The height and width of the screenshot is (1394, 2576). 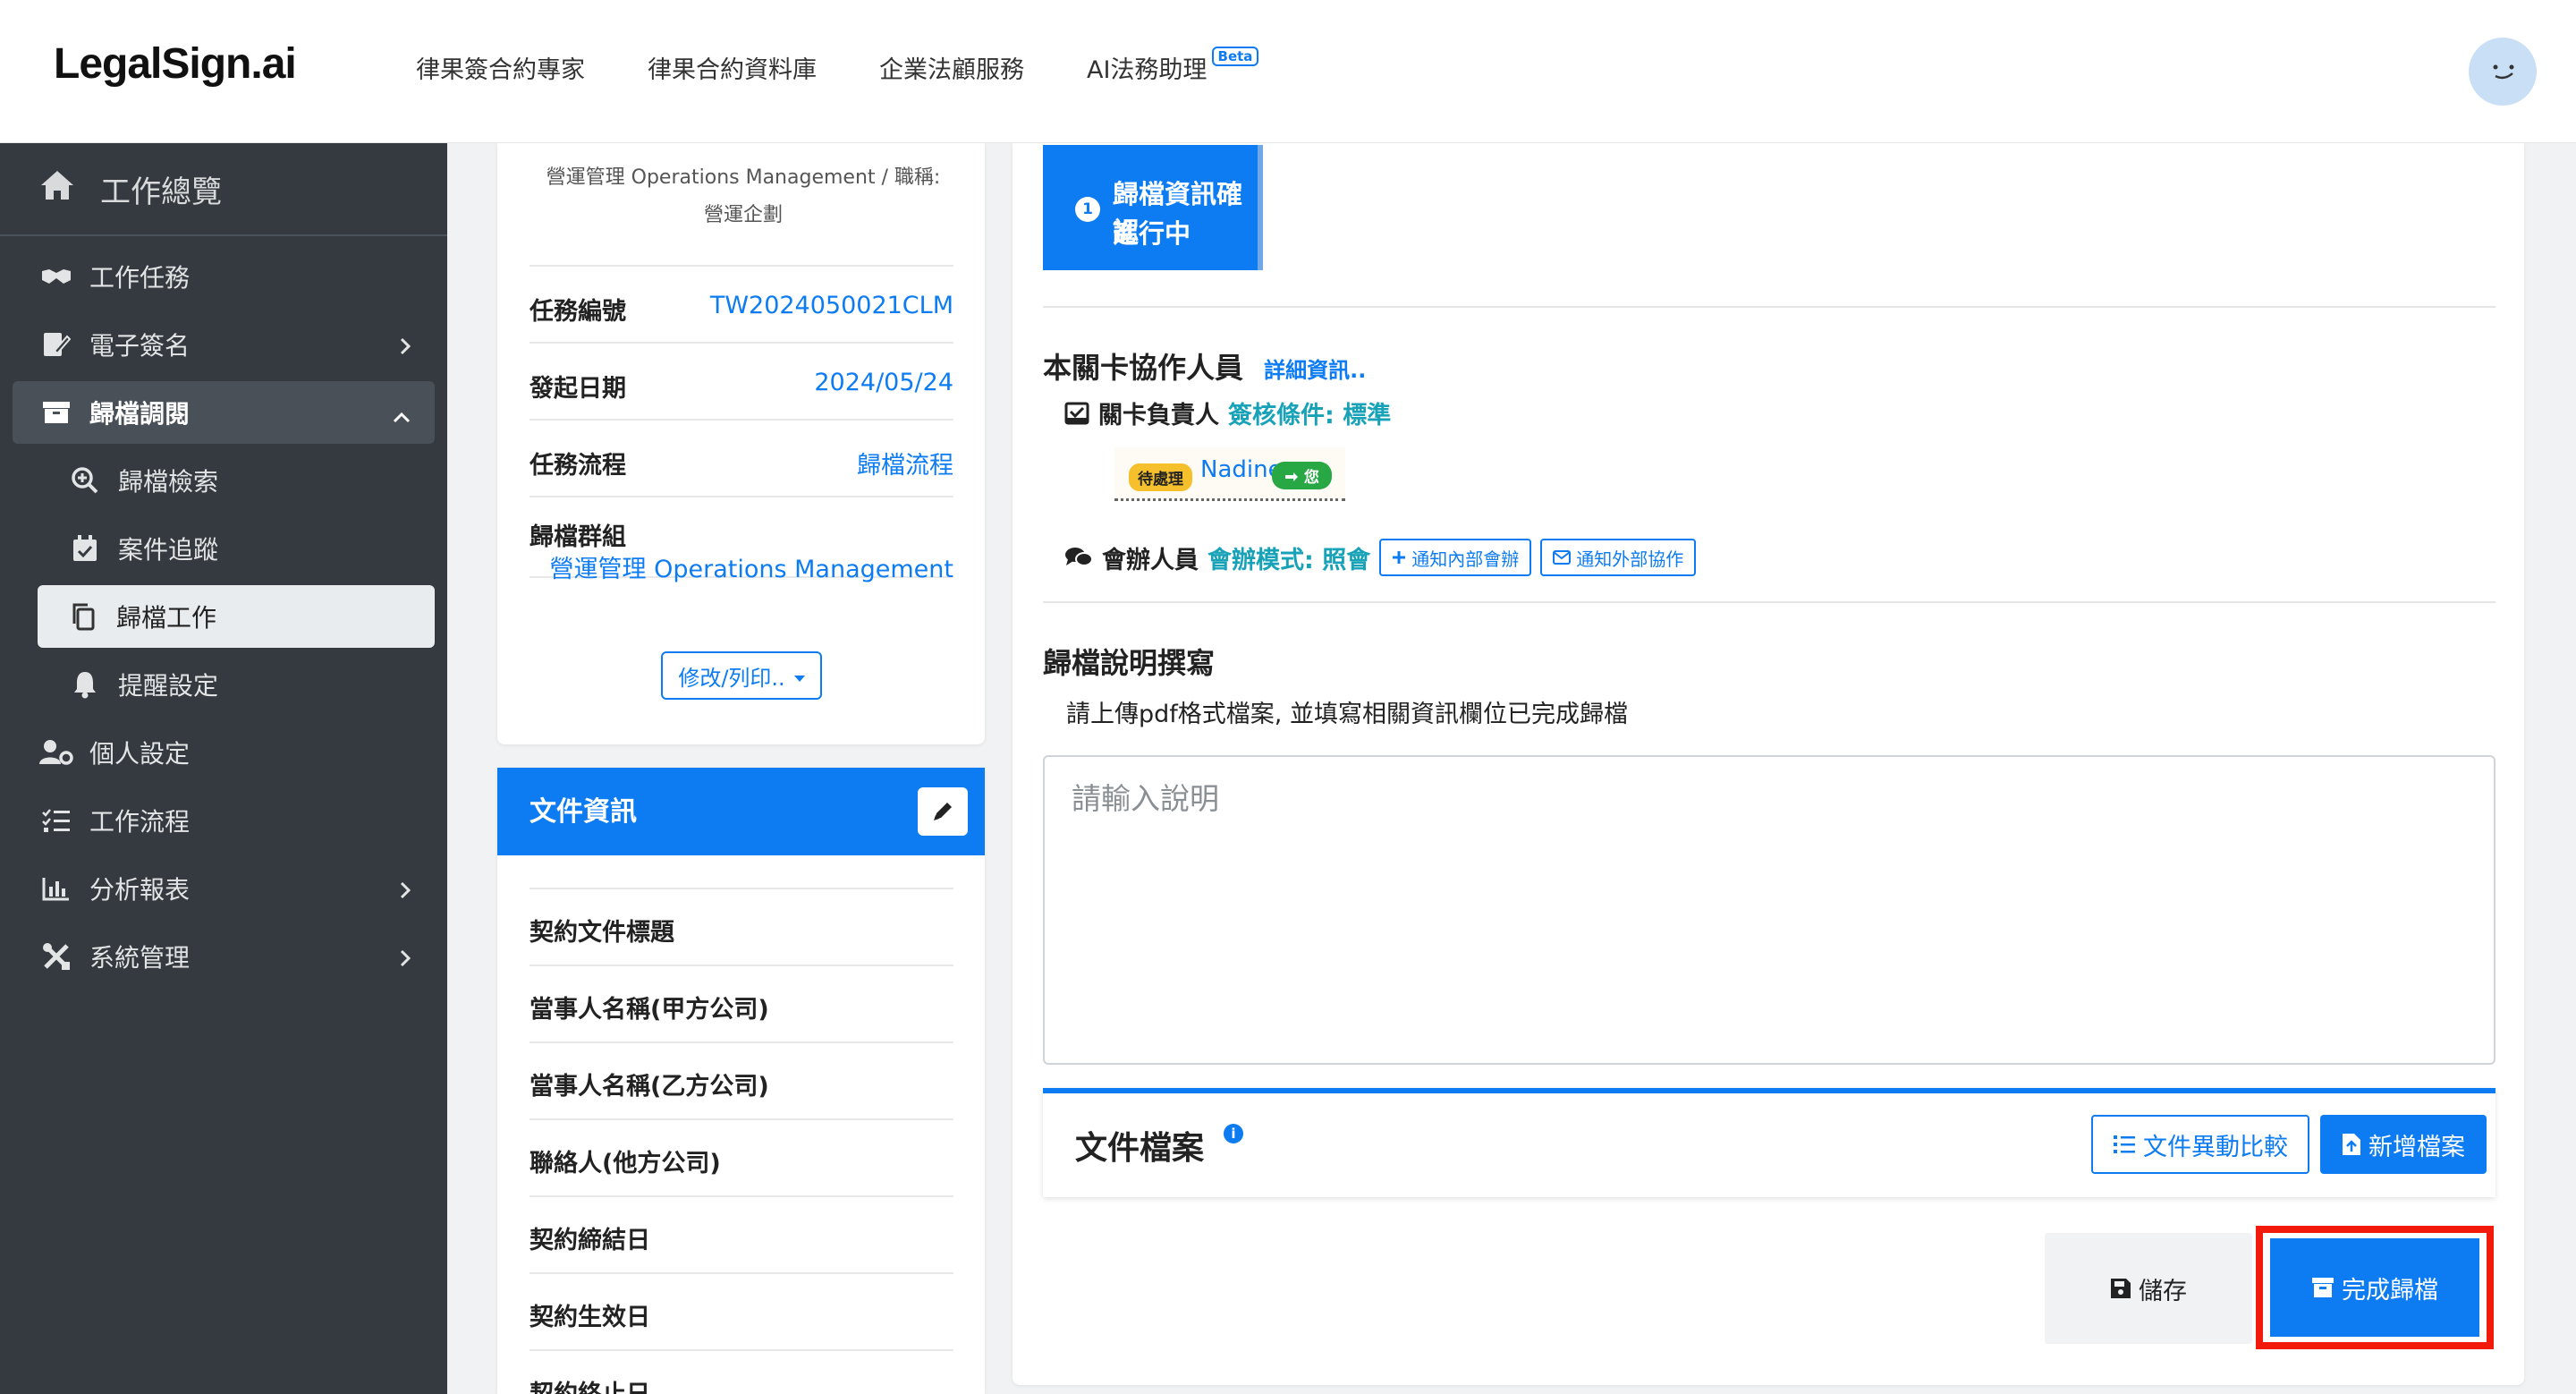 I want to click on task-flow-label: 任務流程, so click(x=578, y=466).